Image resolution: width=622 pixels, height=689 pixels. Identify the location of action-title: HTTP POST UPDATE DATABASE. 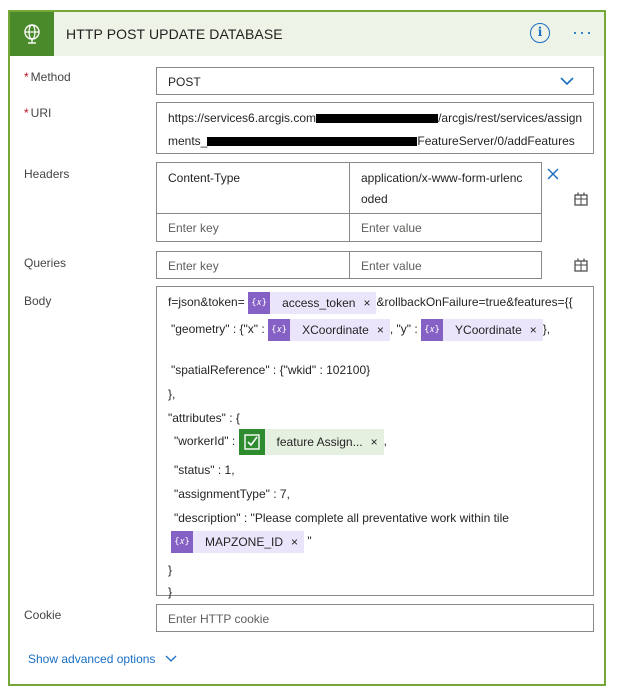
(174, 34).